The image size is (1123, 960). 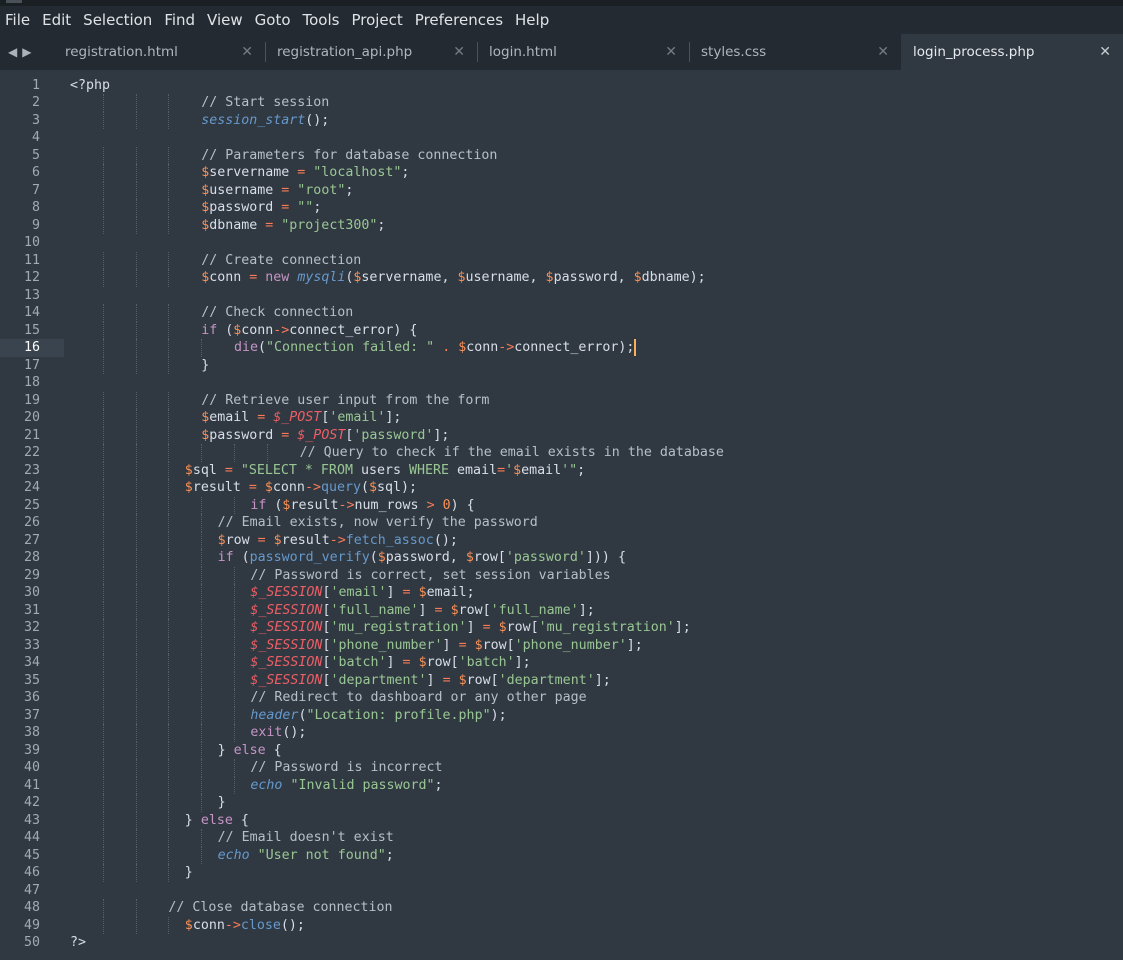 I want to click on line-number: 4, so click(x=35, y=137).